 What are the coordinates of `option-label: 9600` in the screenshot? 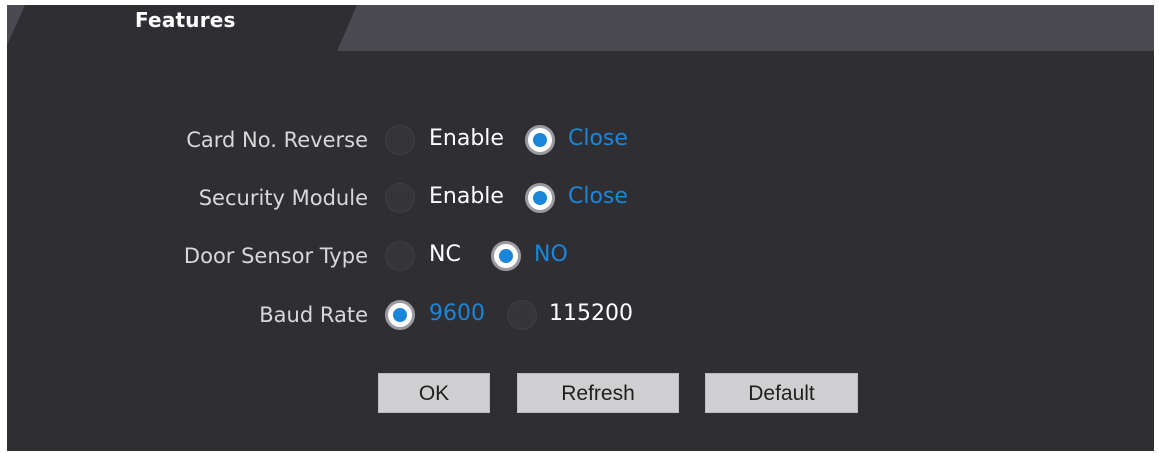 It's located at (457, 313).